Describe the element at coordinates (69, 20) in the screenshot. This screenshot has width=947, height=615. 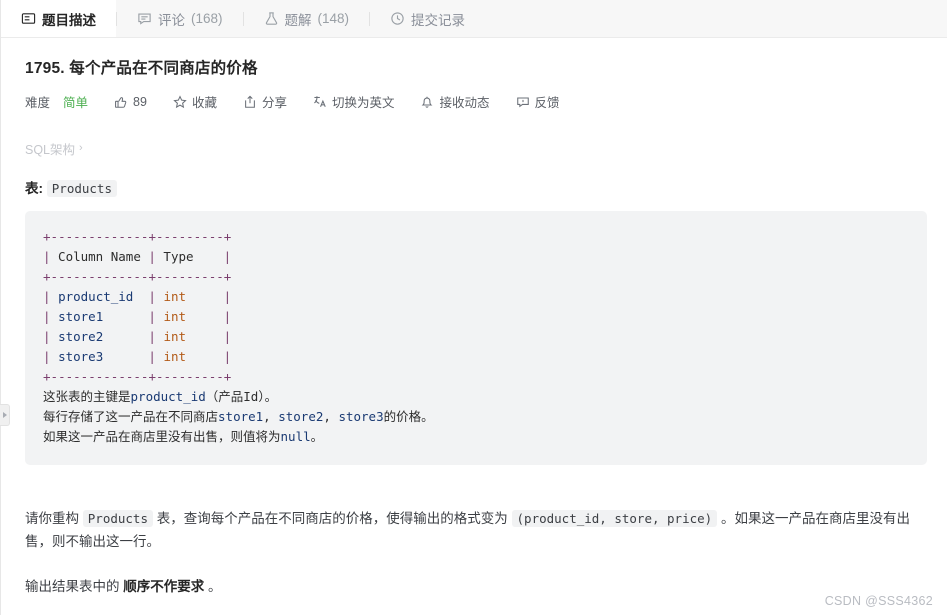
I see `tab-label: 题目描述` at that location.